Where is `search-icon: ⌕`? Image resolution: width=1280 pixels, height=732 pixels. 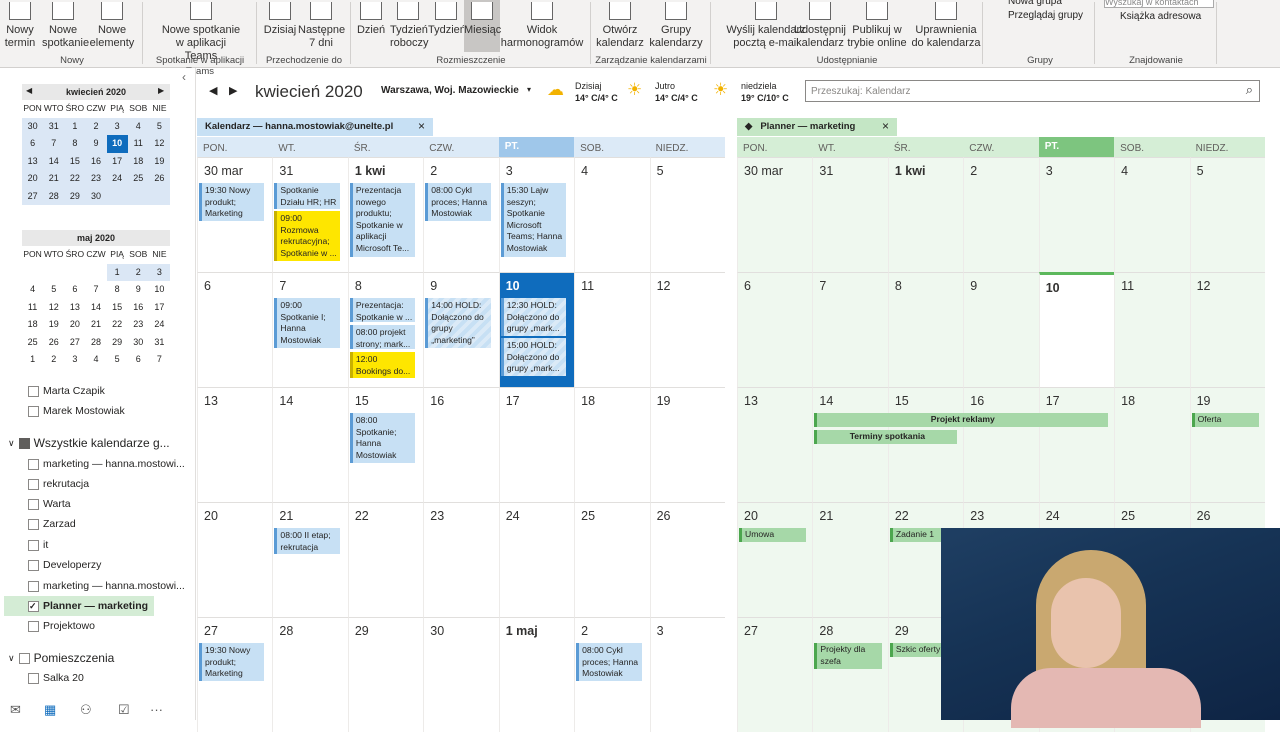 search-icon: ⌕ is located at coordinates (1249, 90).